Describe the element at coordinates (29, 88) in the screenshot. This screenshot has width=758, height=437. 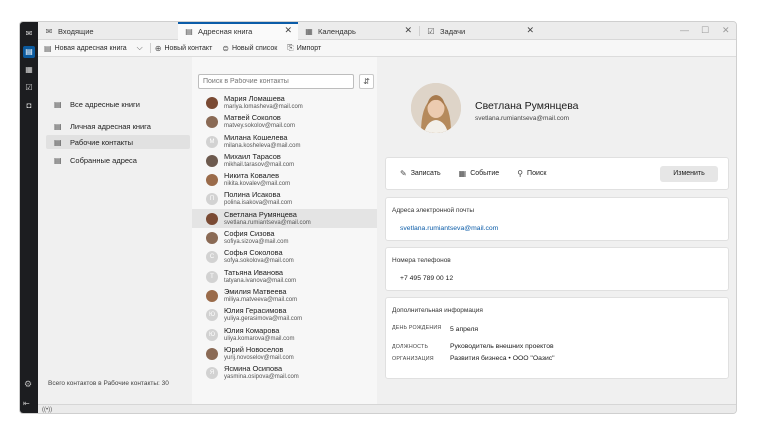
I see `tasks-space-icon: ☑` at that location.